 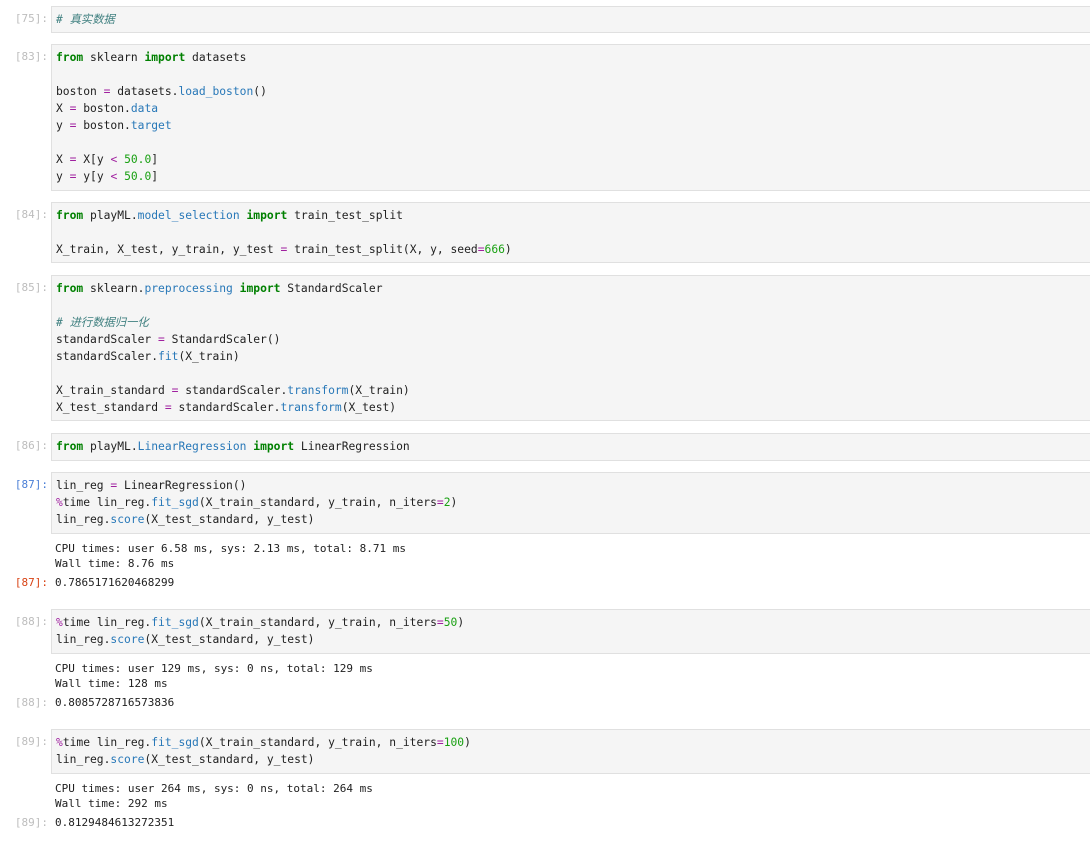 What do you see at coordinates (115, 563) in the screenshot?
I see `stdout-line: Wall time: 8.76 ms` at bounding box center [115, 563].